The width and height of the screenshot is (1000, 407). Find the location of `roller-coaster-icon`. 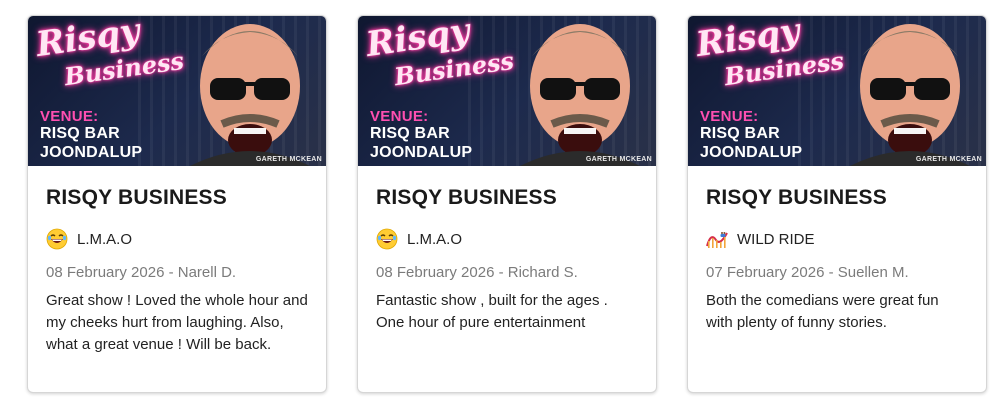

roller-coaster-icon is located at coordinates (717, 240).